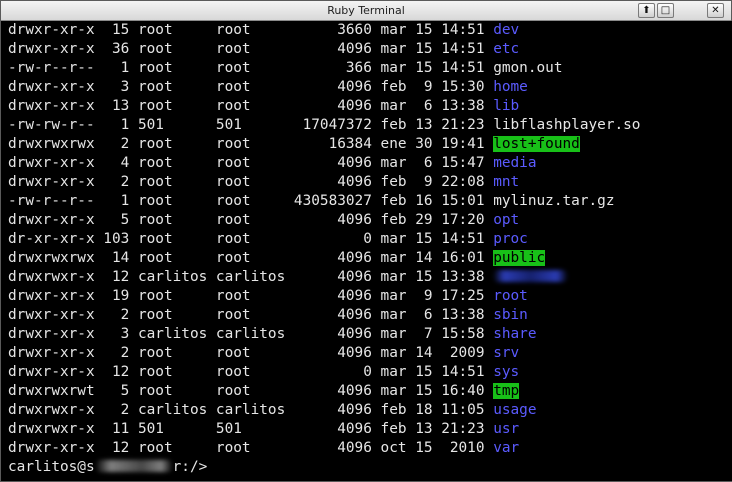  I want to click on file-metadata: -rw-r--r-- 1 root root 366 mar 15 14:51, so click(251, 68).